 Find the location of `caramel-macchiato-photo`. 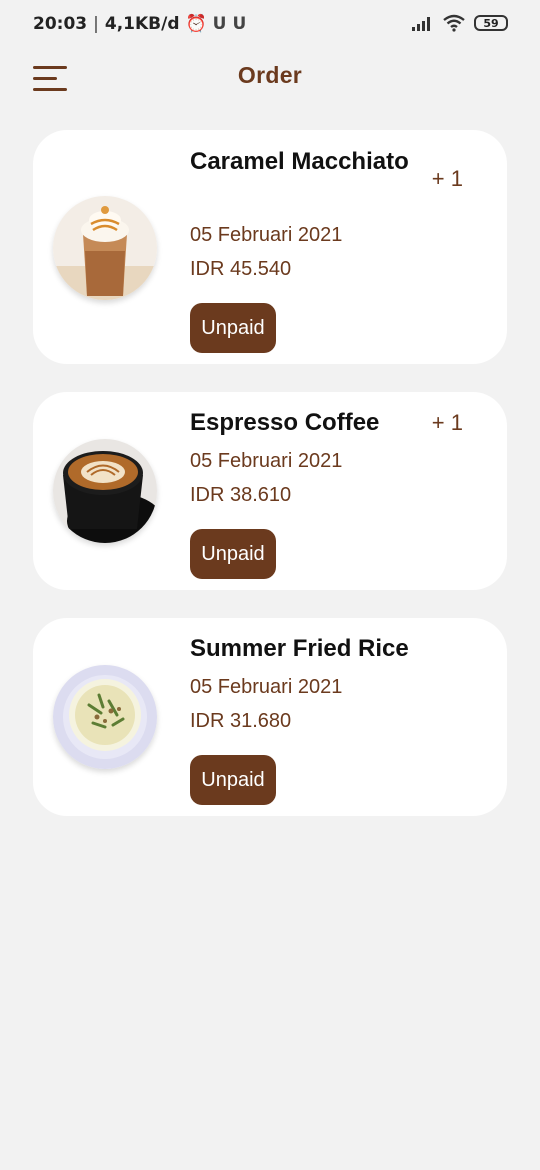

caramel-macchiato-photo is located at coordinates (105, 248).